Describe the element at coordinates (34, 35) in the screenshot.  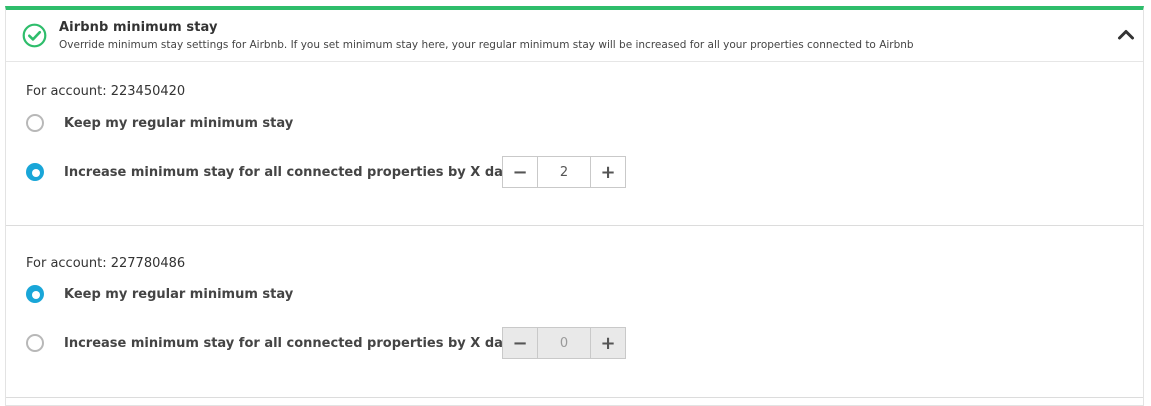
I see `check-circle-icon` at that location.